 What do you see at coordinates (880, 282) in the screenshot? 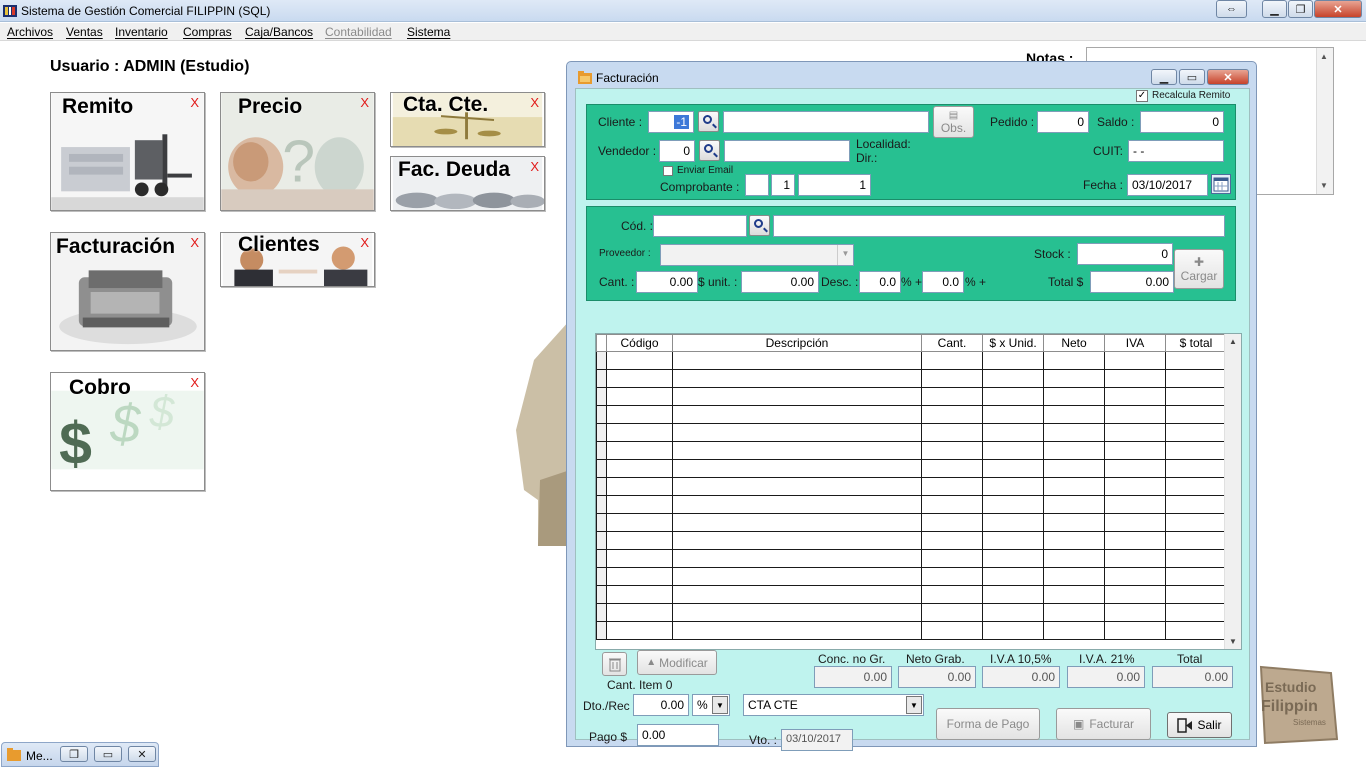
I see `desc-input-1: 0.0` at bounding box center [880, 282].